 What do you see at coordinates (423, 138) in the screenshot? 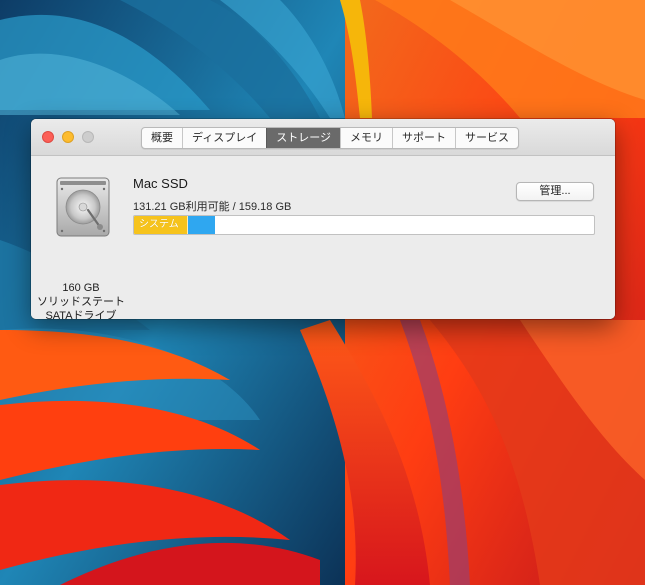
I see `tab-support: サポート` at bounding box center [423, 138].